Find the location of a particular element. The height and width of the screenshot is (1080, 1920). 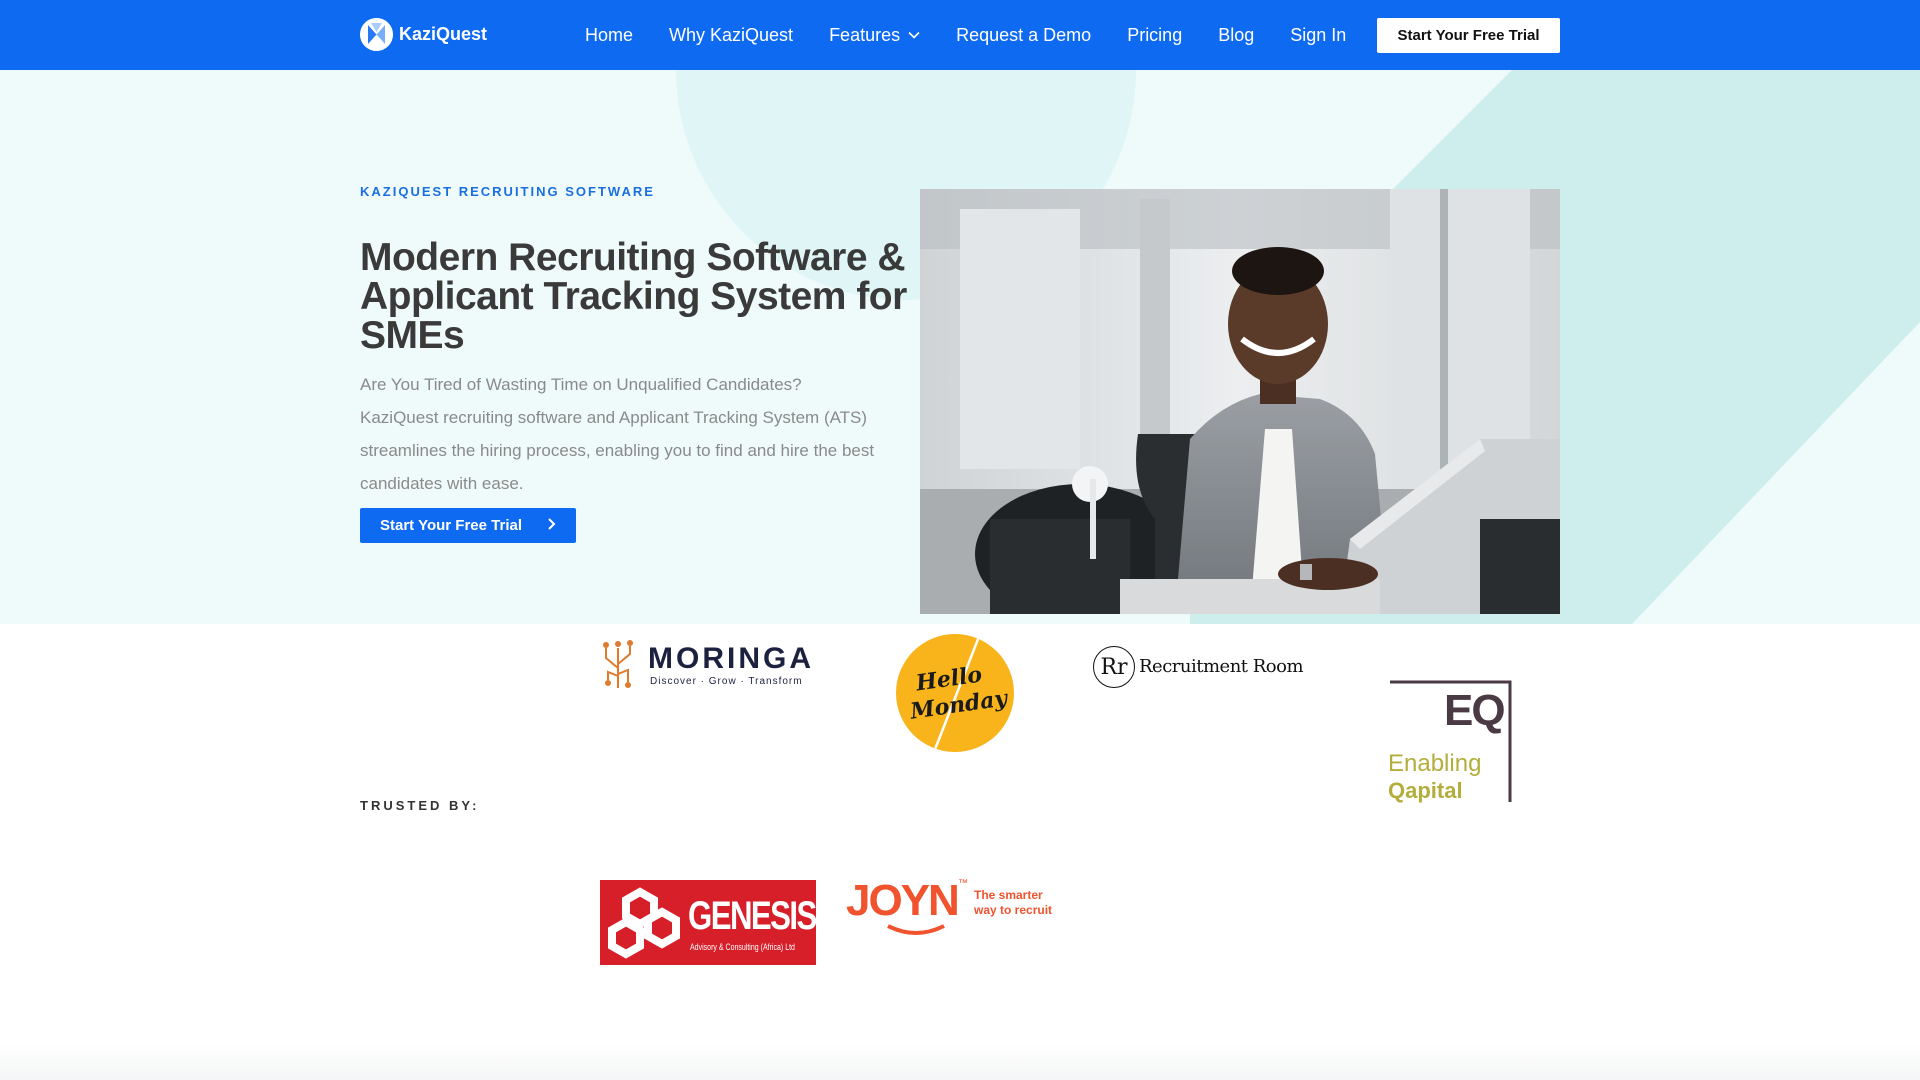

eq-mark: EQ is located at coordinates (1475, 710).